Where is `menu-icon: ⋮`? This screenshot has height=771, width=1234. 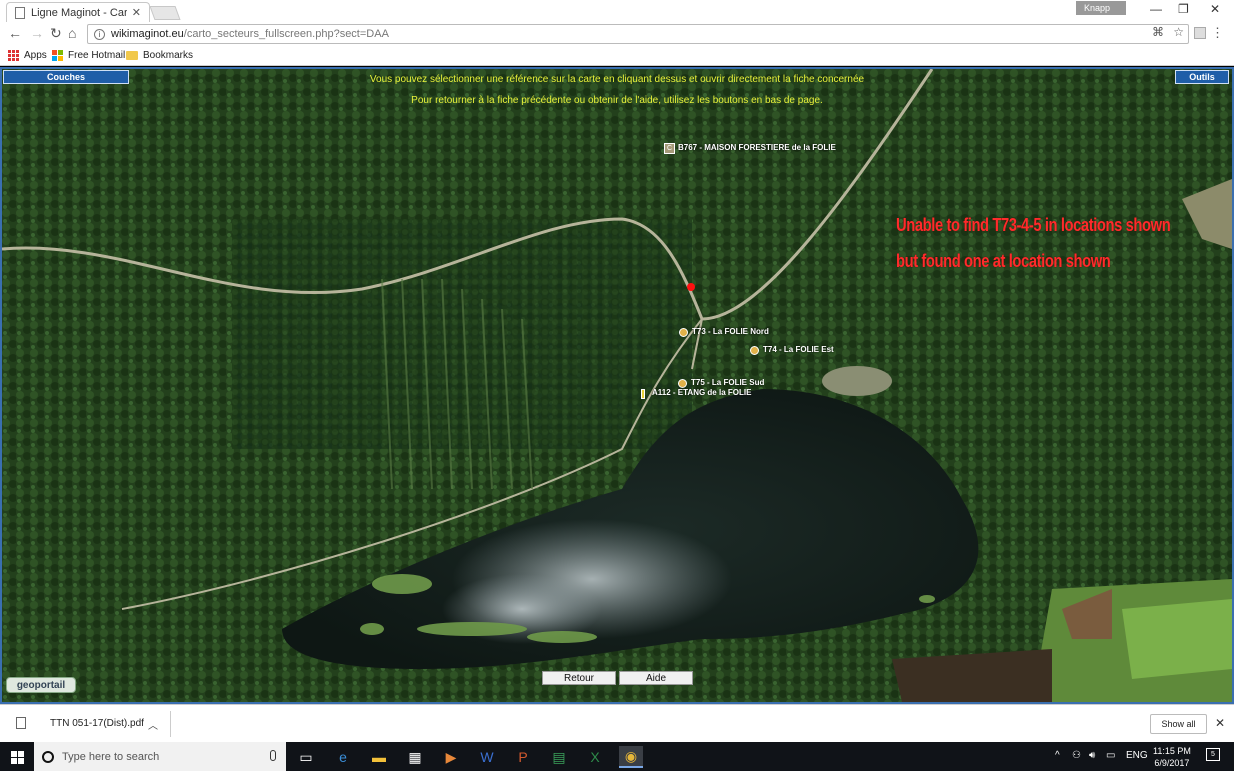
menu-icon: ⋮ is located at coordinates (1217, 33).